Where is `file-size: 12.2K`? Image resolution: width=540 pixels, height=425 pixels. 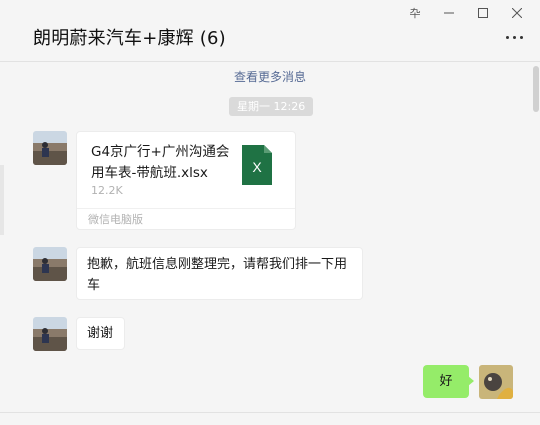 file-size: 12.2K is located at coordinates (107, 190).